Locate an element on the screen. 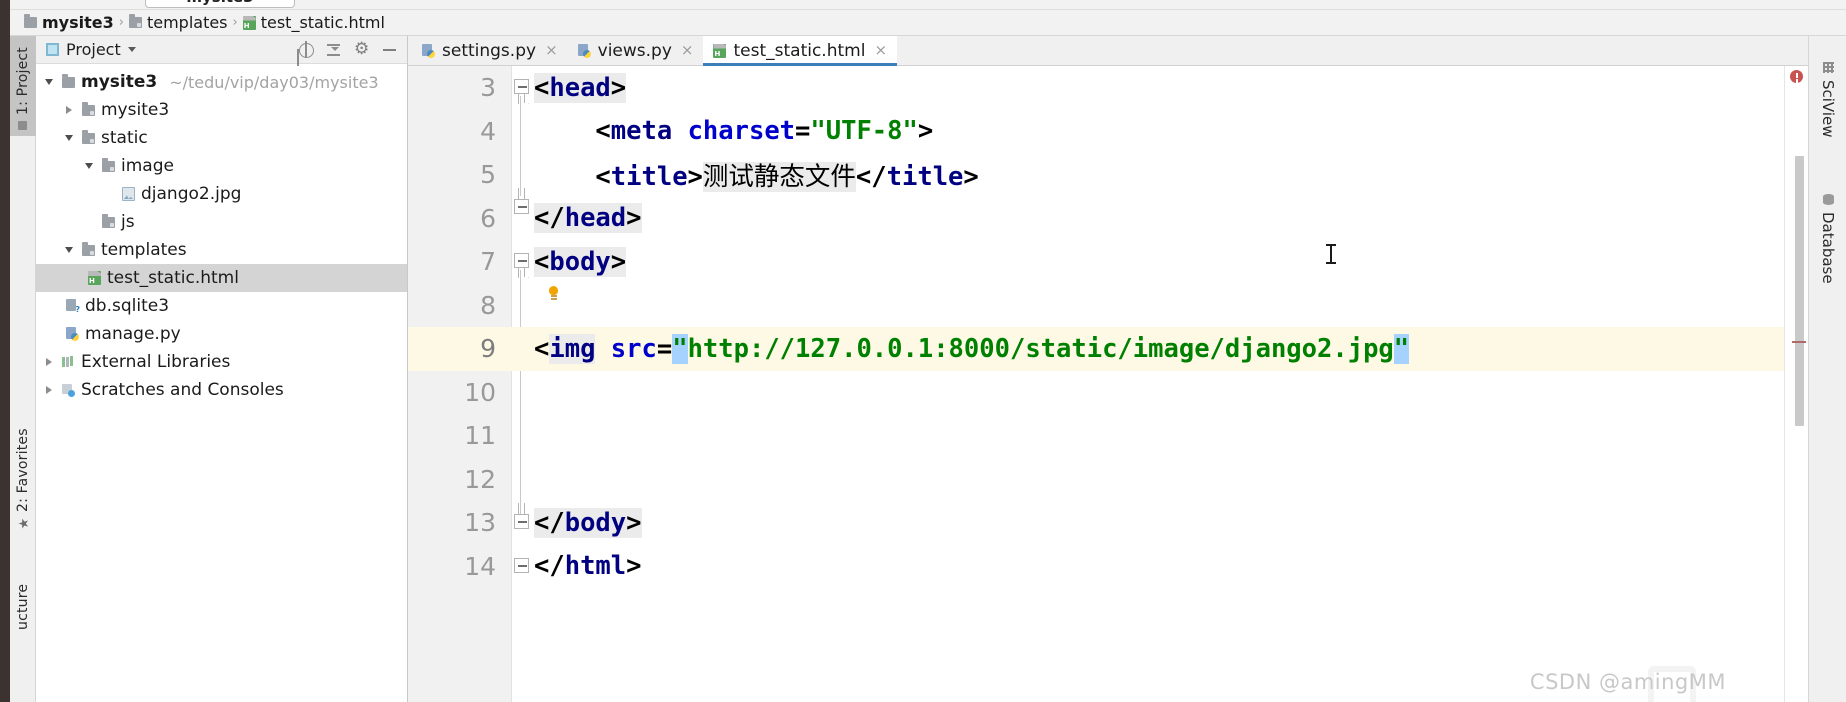 This screenshot has height=702, width=1846. error-stripe-icon is located at coordinates (1796, 76).